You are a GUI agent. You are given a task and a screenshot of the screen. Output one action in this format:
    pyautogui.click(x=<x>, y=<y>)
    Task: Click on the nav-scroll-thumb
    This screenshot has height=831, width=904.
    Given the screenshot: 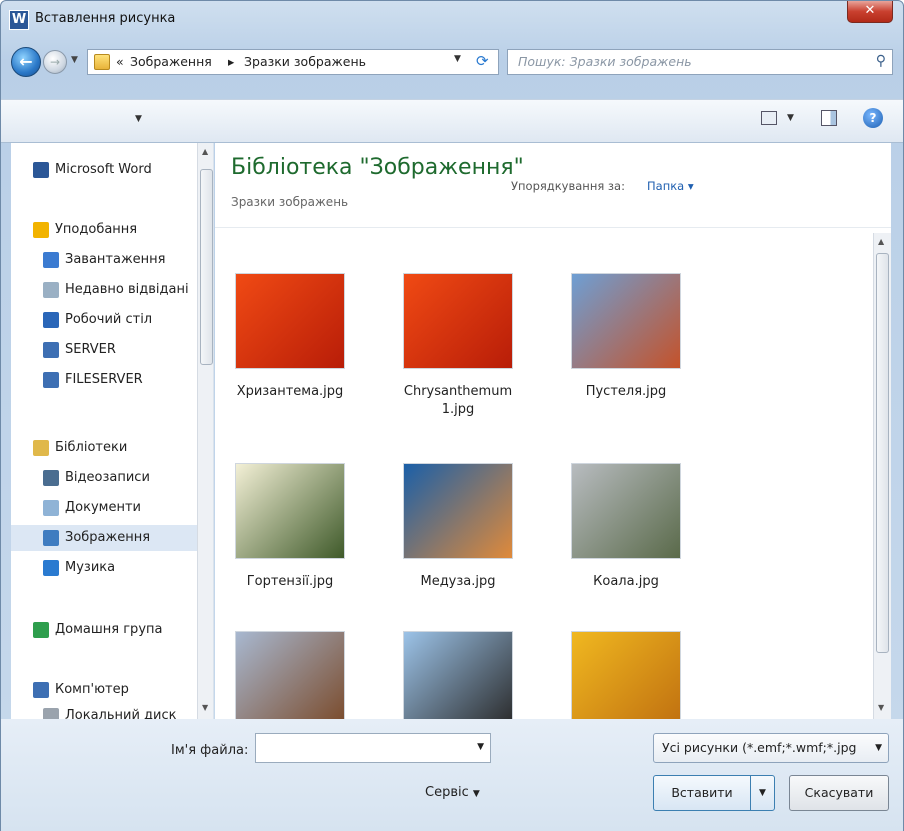 What is the action you would take?
    pyautogui.click(x=206, y=267)
    